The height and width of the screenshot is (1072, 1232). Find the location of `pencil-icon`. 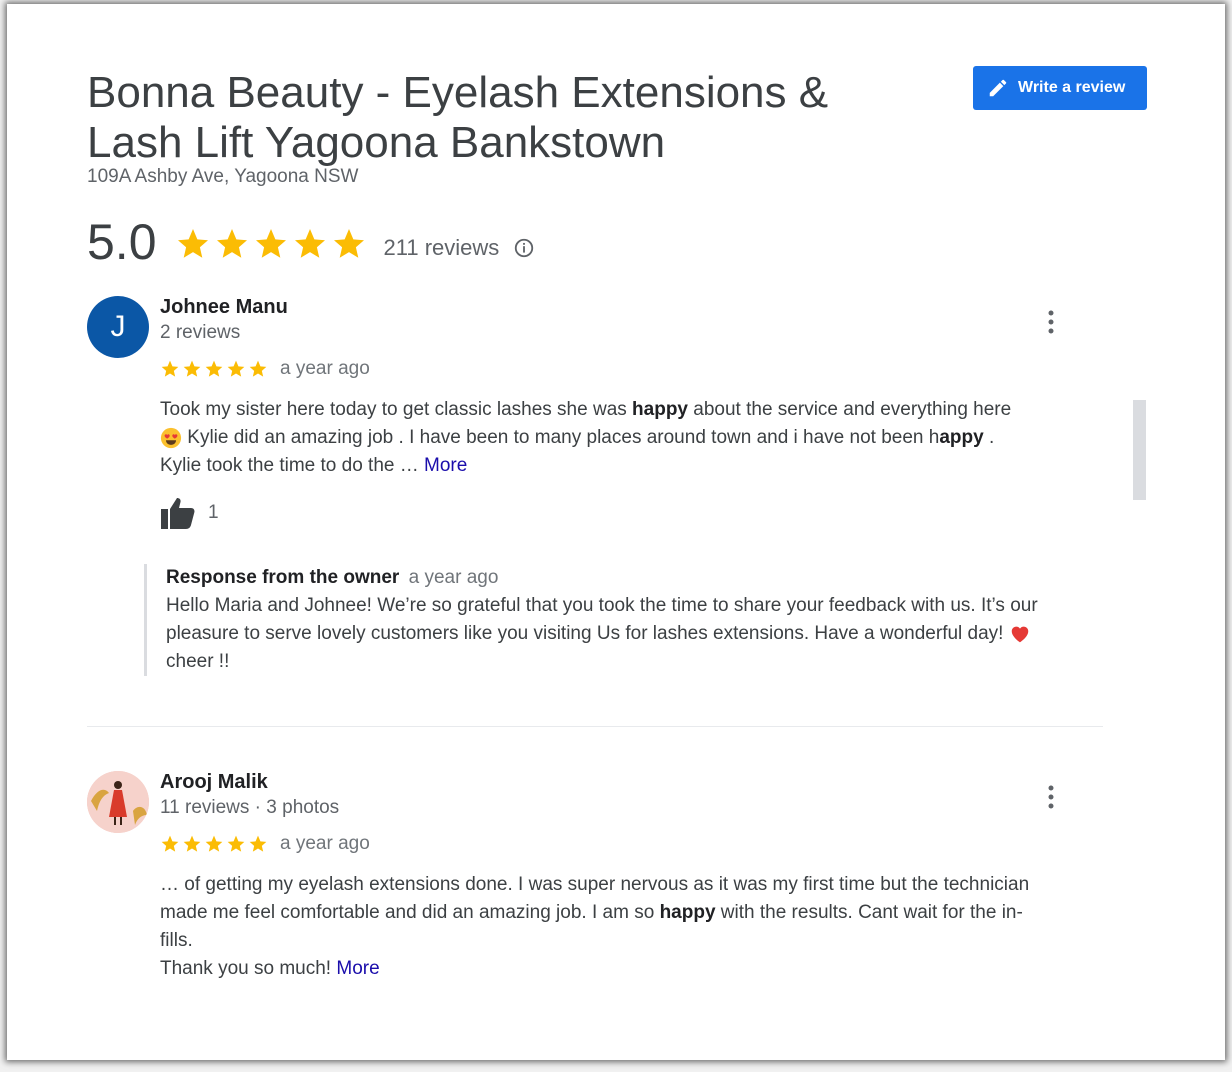

pencil-icon is located at coordinates (998, 88).